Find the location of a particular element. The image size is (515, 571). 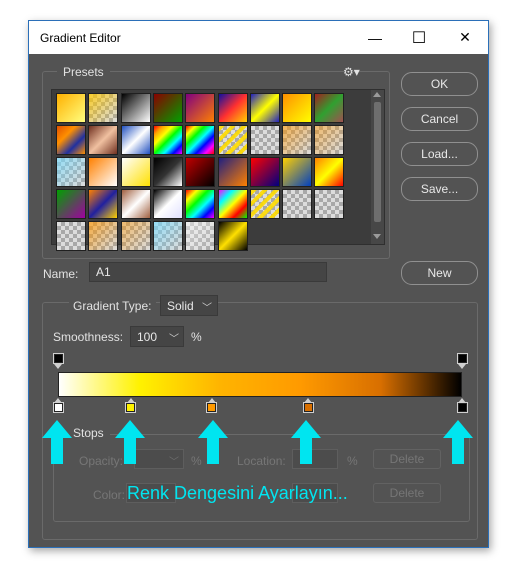

name-label: Name: is located at coordinates (61, 274).